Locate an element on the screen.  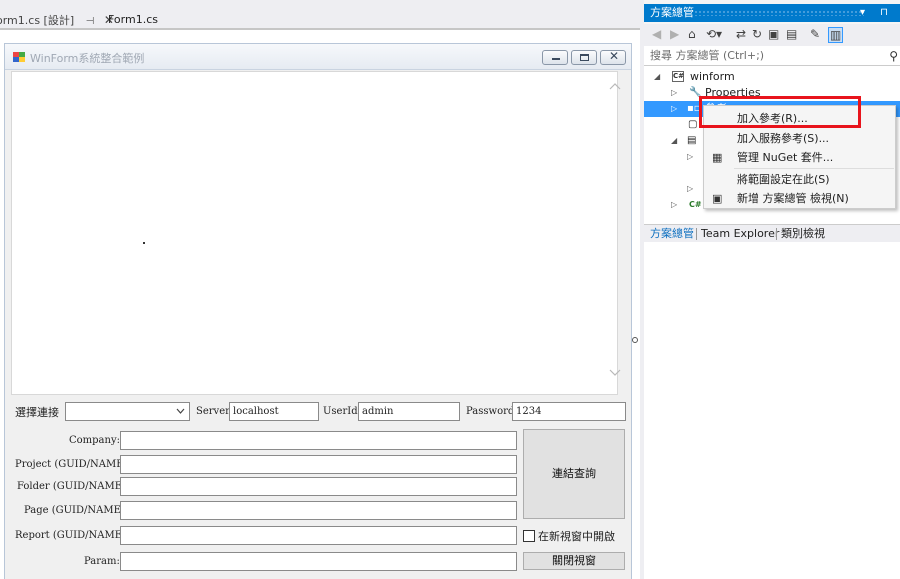
open-new-window-label: 在新視窗中開啟 is located at coordinates (576, 536).